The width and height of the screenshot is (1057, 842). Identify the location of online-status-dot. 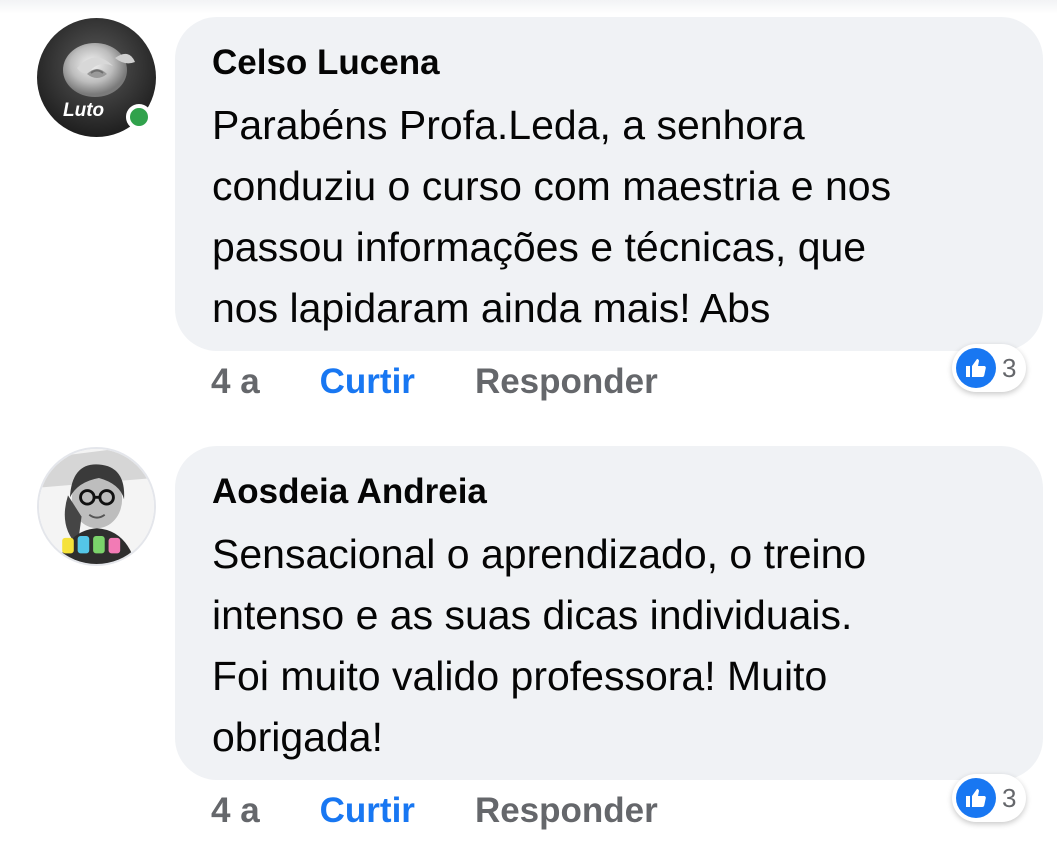
(139, 117).